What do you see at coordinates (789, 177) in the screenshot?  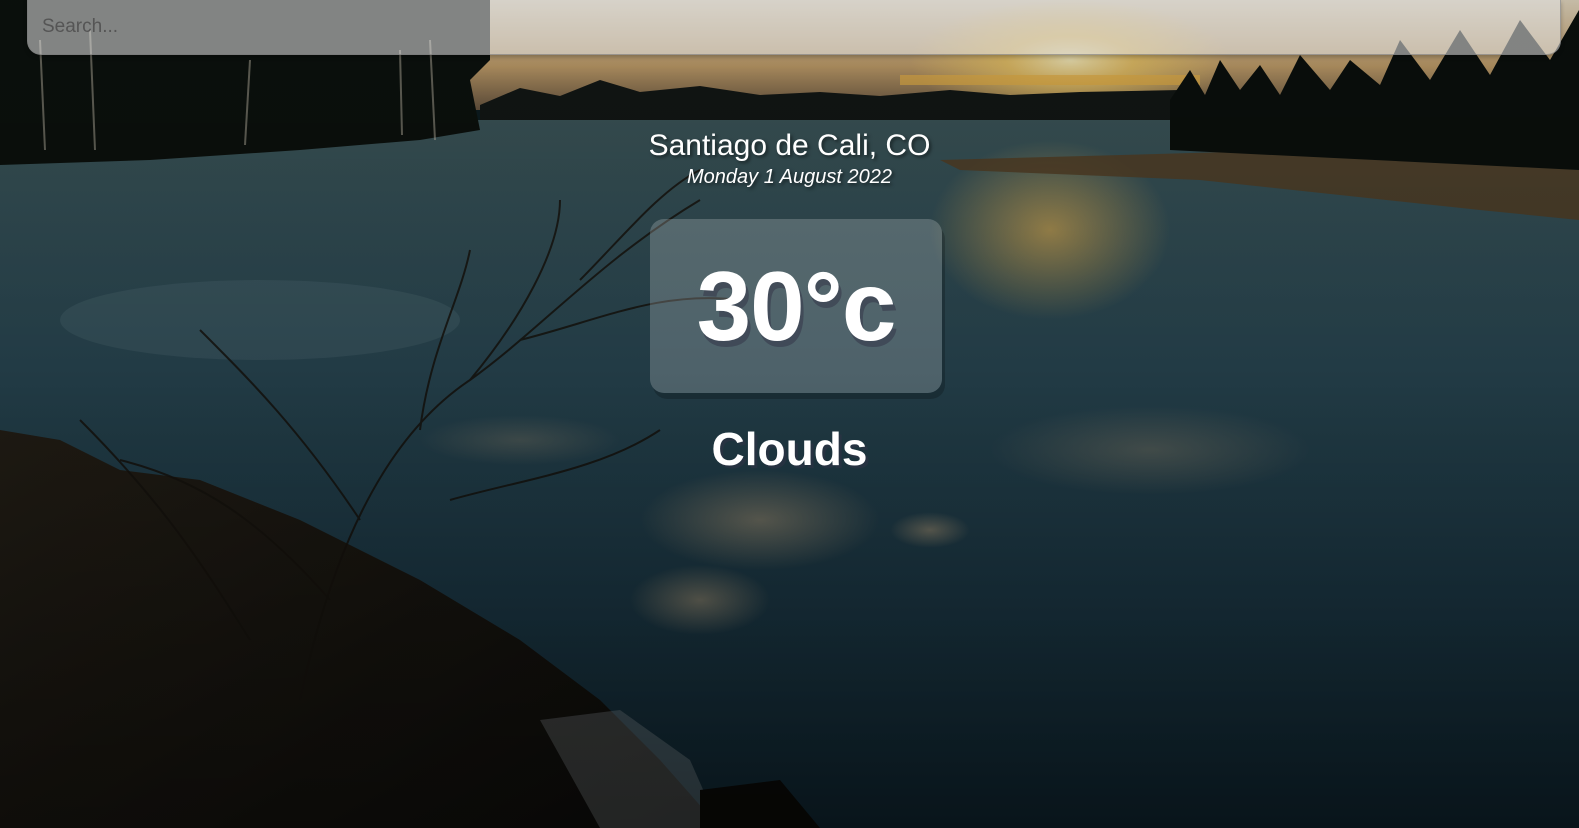 I see `location-date: Monday 1 August 2022` at bounding box center [789, 177].